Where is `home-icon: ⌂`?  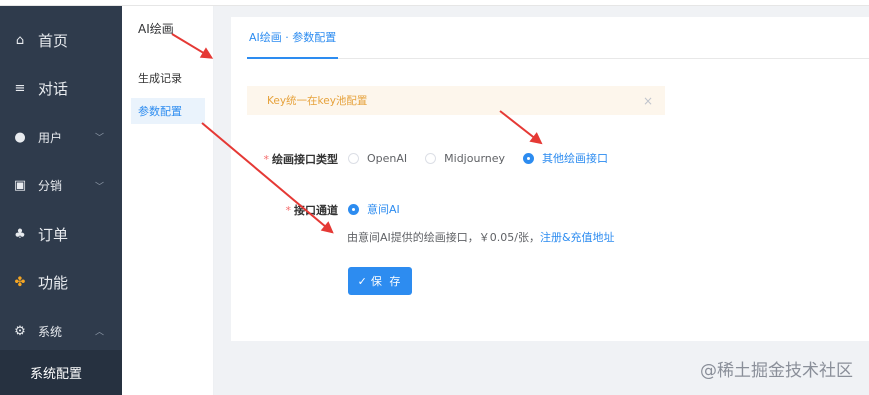 home-icon: ⌂ is located at coordinates (20, 40).